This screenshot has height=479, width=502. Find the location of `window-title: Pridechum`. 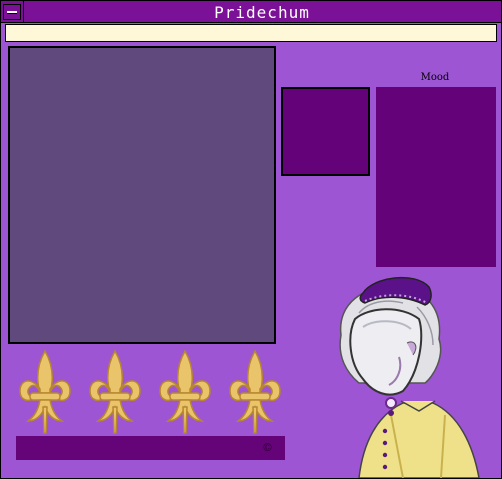

window-title: Pridechum is located at coordinates (262, 12).